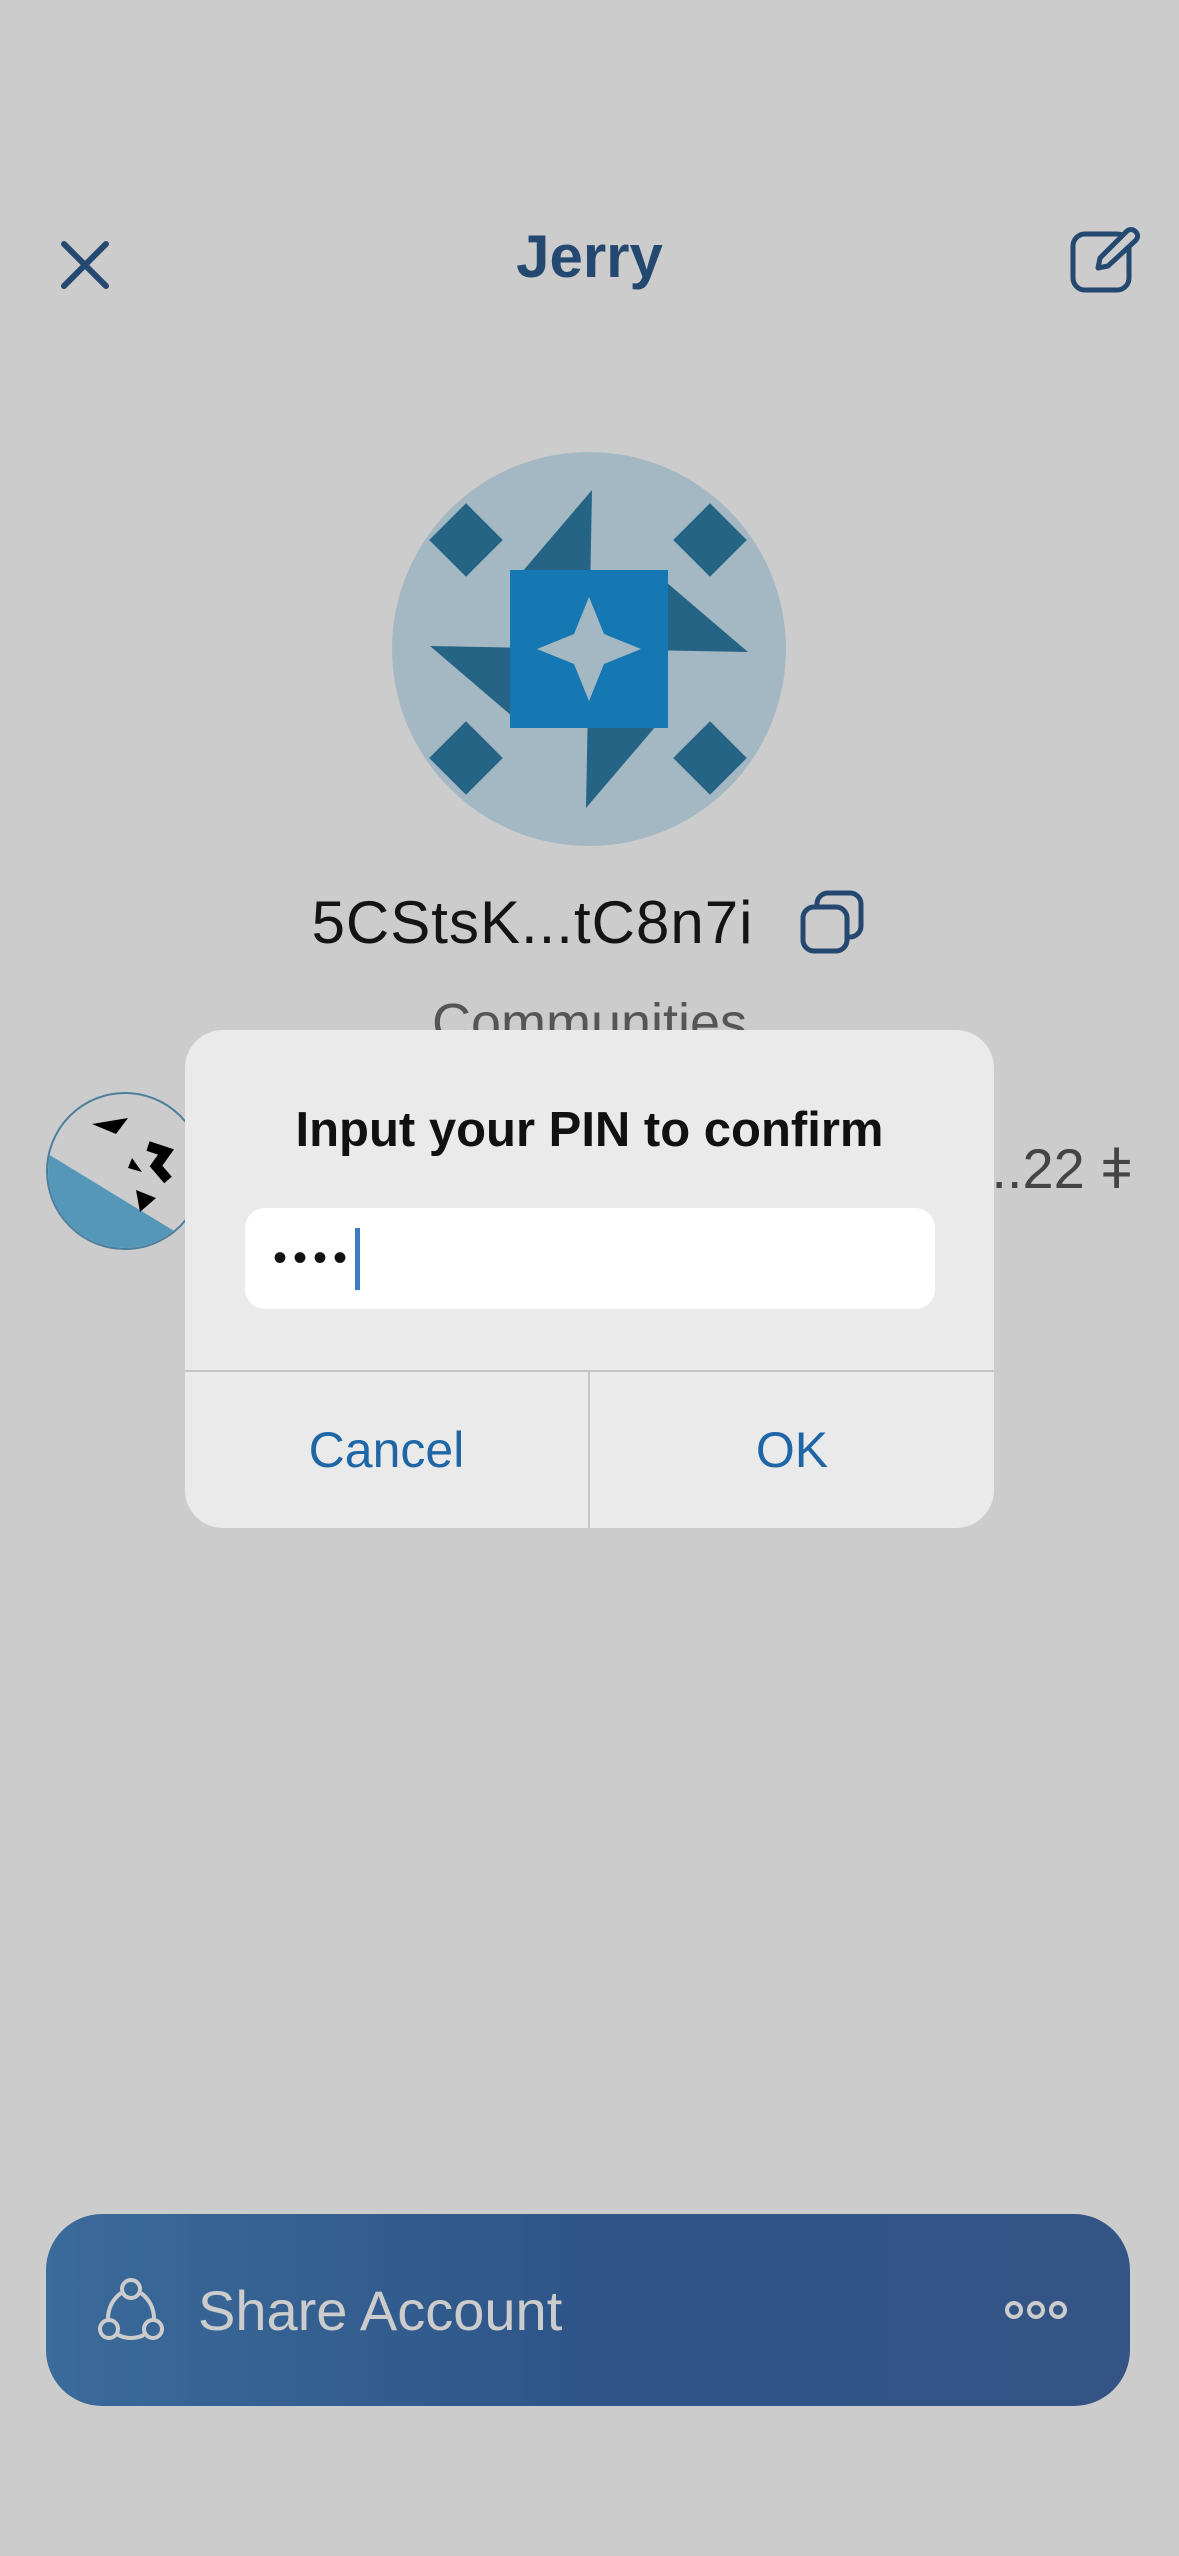 The image size is (1179, 2556). What do you see at coordinates (792, 1450) in the screenshot?
I see `ok-button: OK` at bounding box center [792, 1450].